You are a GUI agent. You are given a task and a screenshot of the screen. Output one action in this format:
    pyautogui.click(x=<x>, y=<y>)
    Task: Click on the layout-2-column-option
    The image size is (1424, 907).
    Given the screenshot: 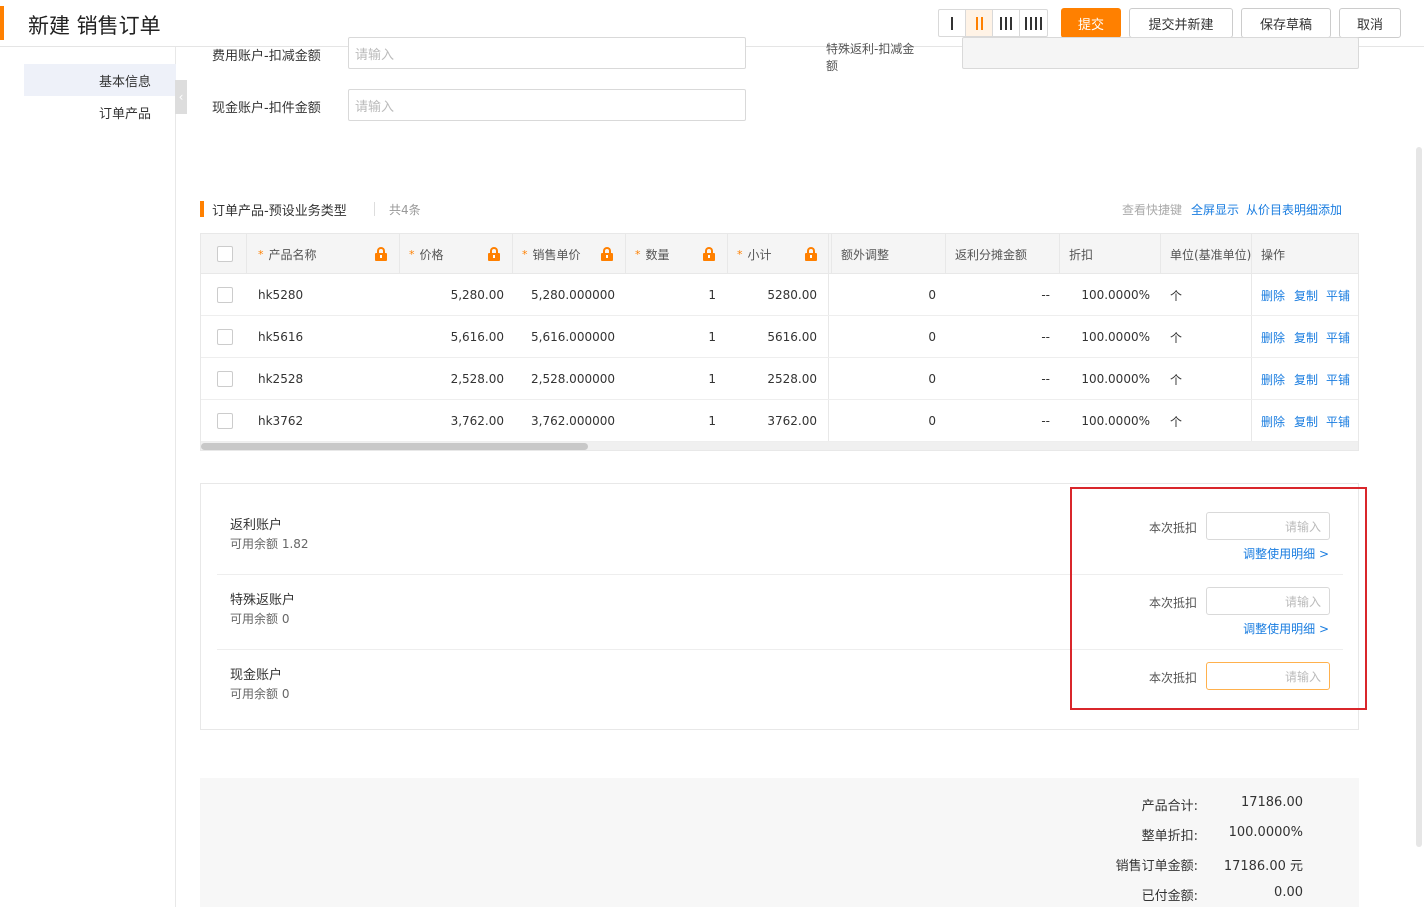 What is the action you would take?
    pyautogui.click(x=979, y=23)
    